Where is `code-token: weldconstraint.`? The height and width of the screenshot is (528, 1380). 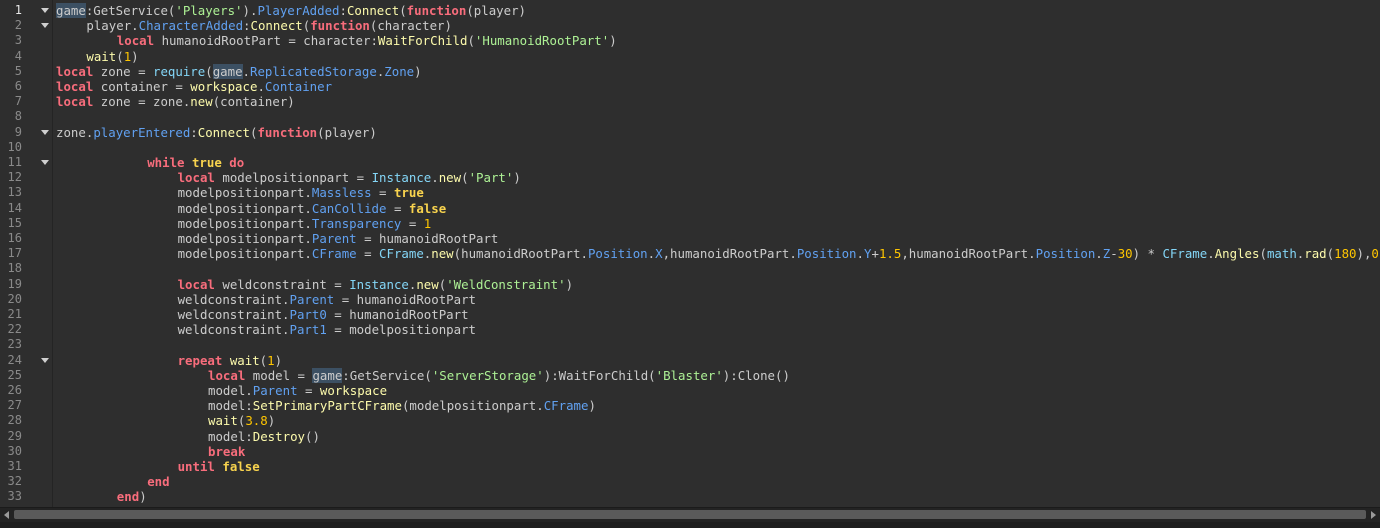 code-token: weldconstraint. is located at coordinates (233, 299).